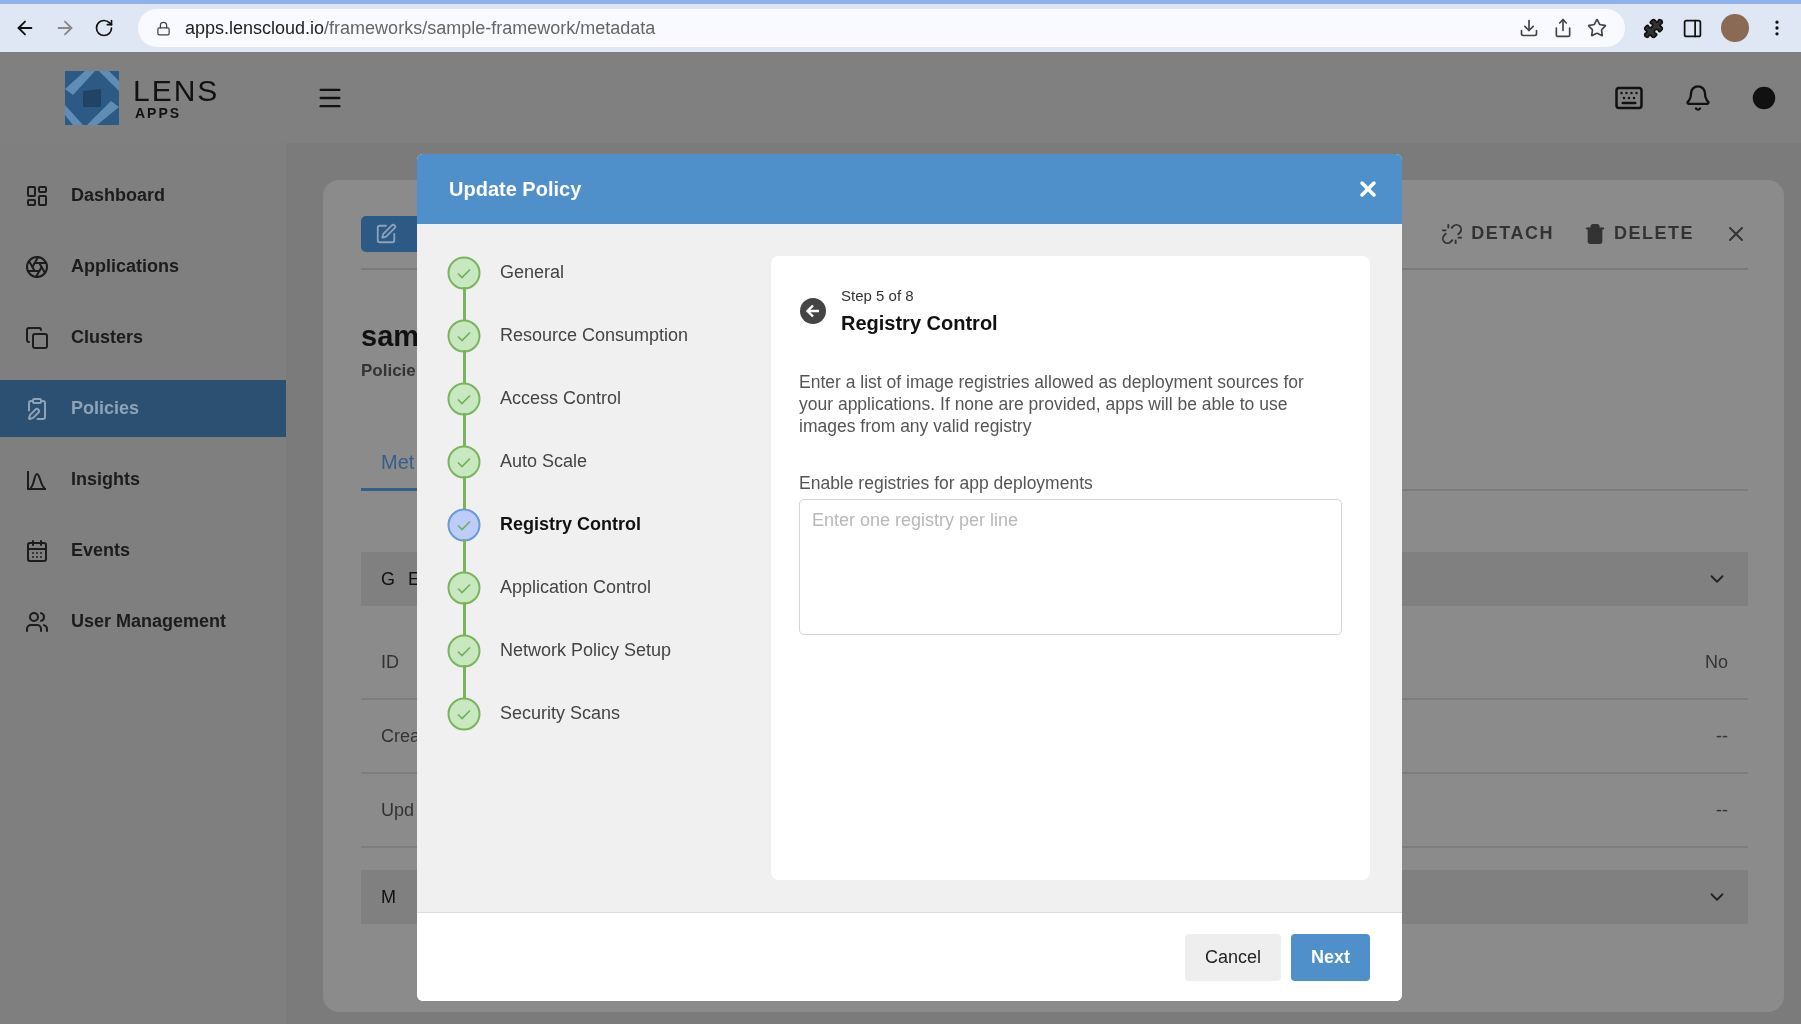 The width and height of the screenshot is (1801, 1024). I want to click on step-label: Network Policy Setup, so click(586, 650).